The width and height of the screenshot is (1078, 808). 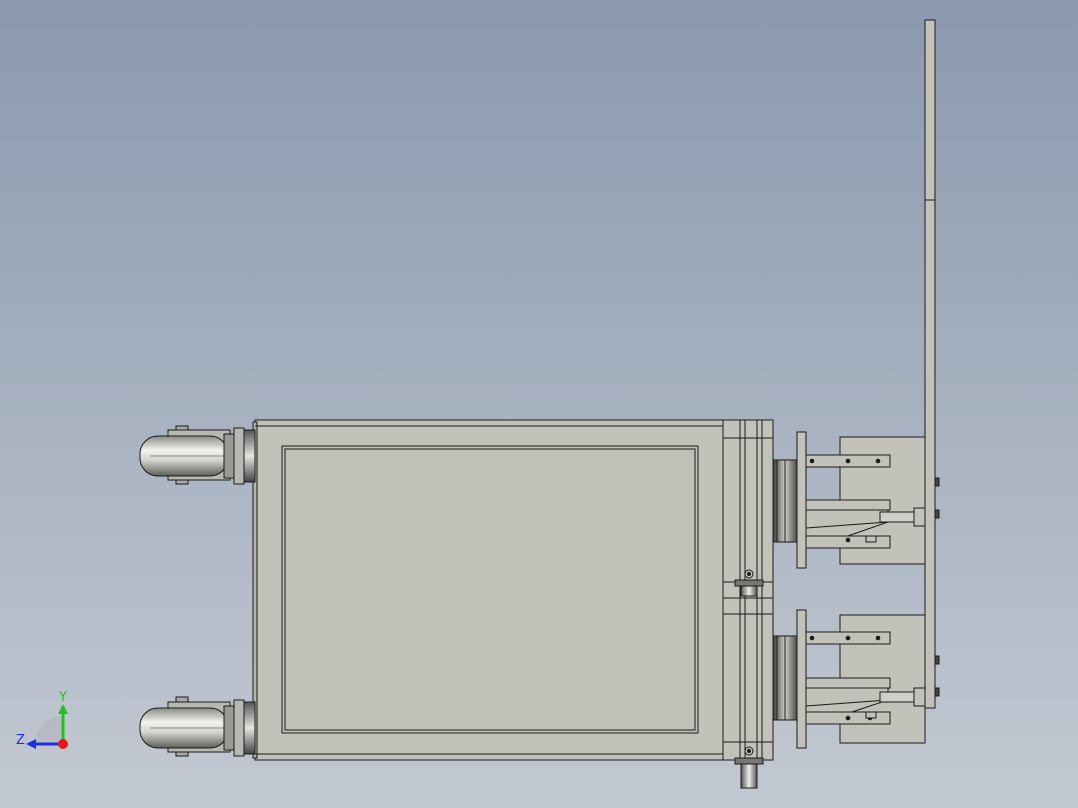 I want to click on bracket-upper, so click(x=872, y=500).